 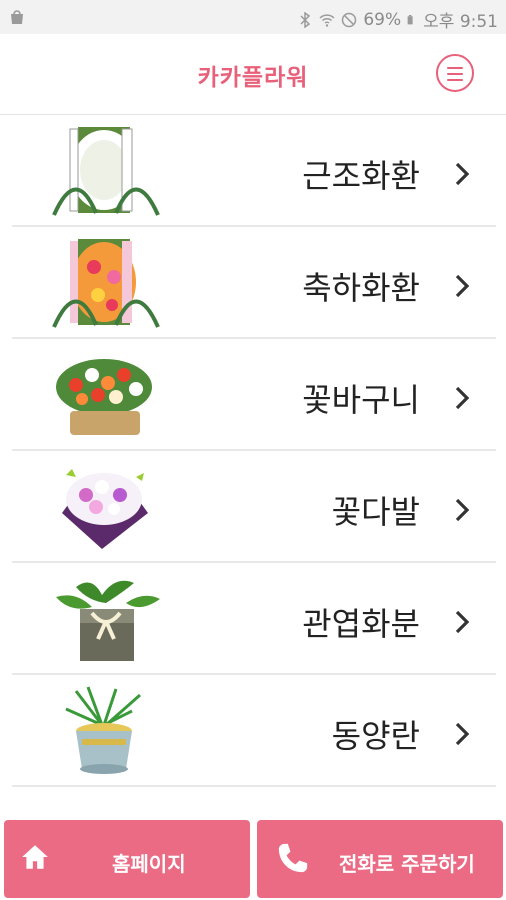 What do you see at coordinates (305, 19) in the screenshot?
I see `bluetooth-icon` at bounding box center [305, 19].